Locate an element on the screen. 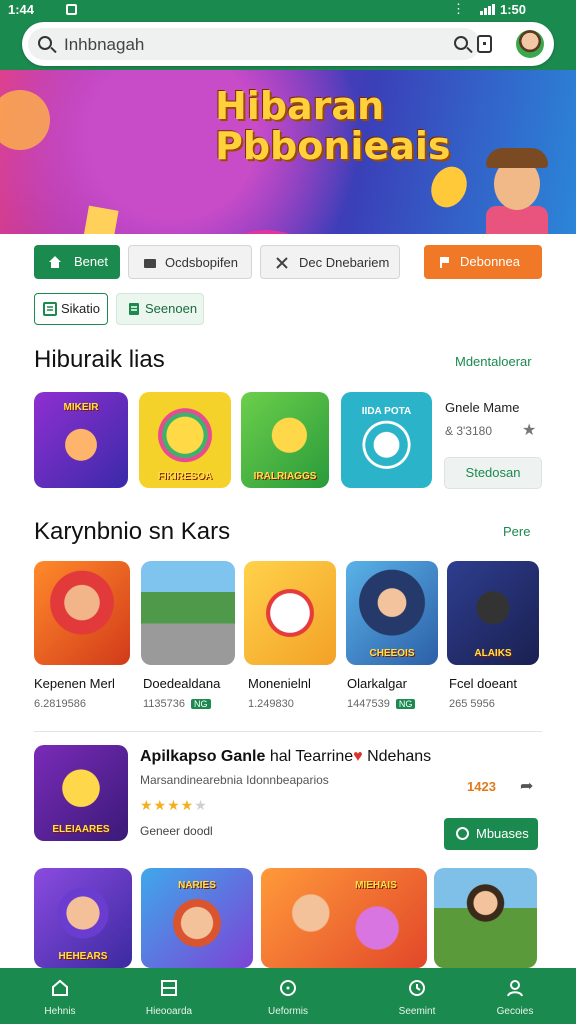  featured-download-button: Mbuases is located at coordinates (491, 834).